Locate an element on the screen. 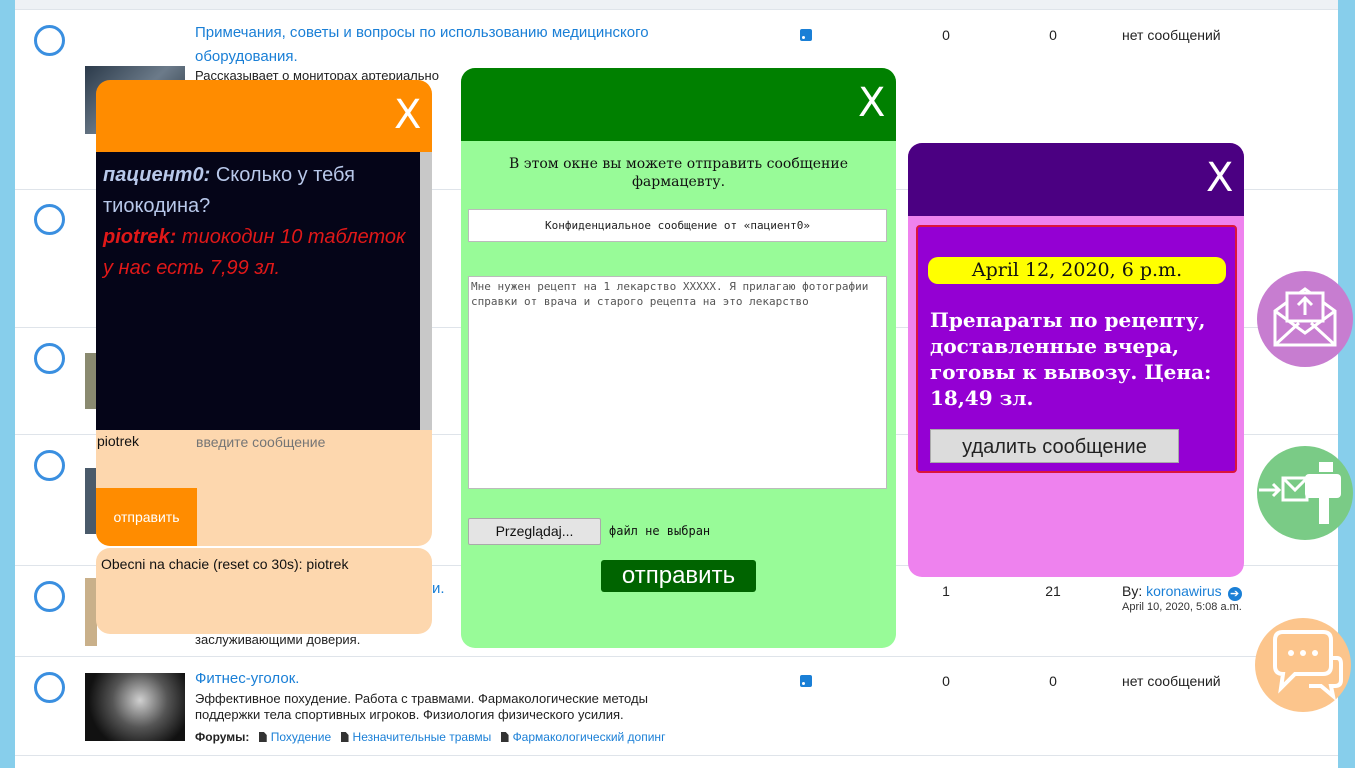  delete-message-button: удалить сообщение is located at coordinates (1054, 446).